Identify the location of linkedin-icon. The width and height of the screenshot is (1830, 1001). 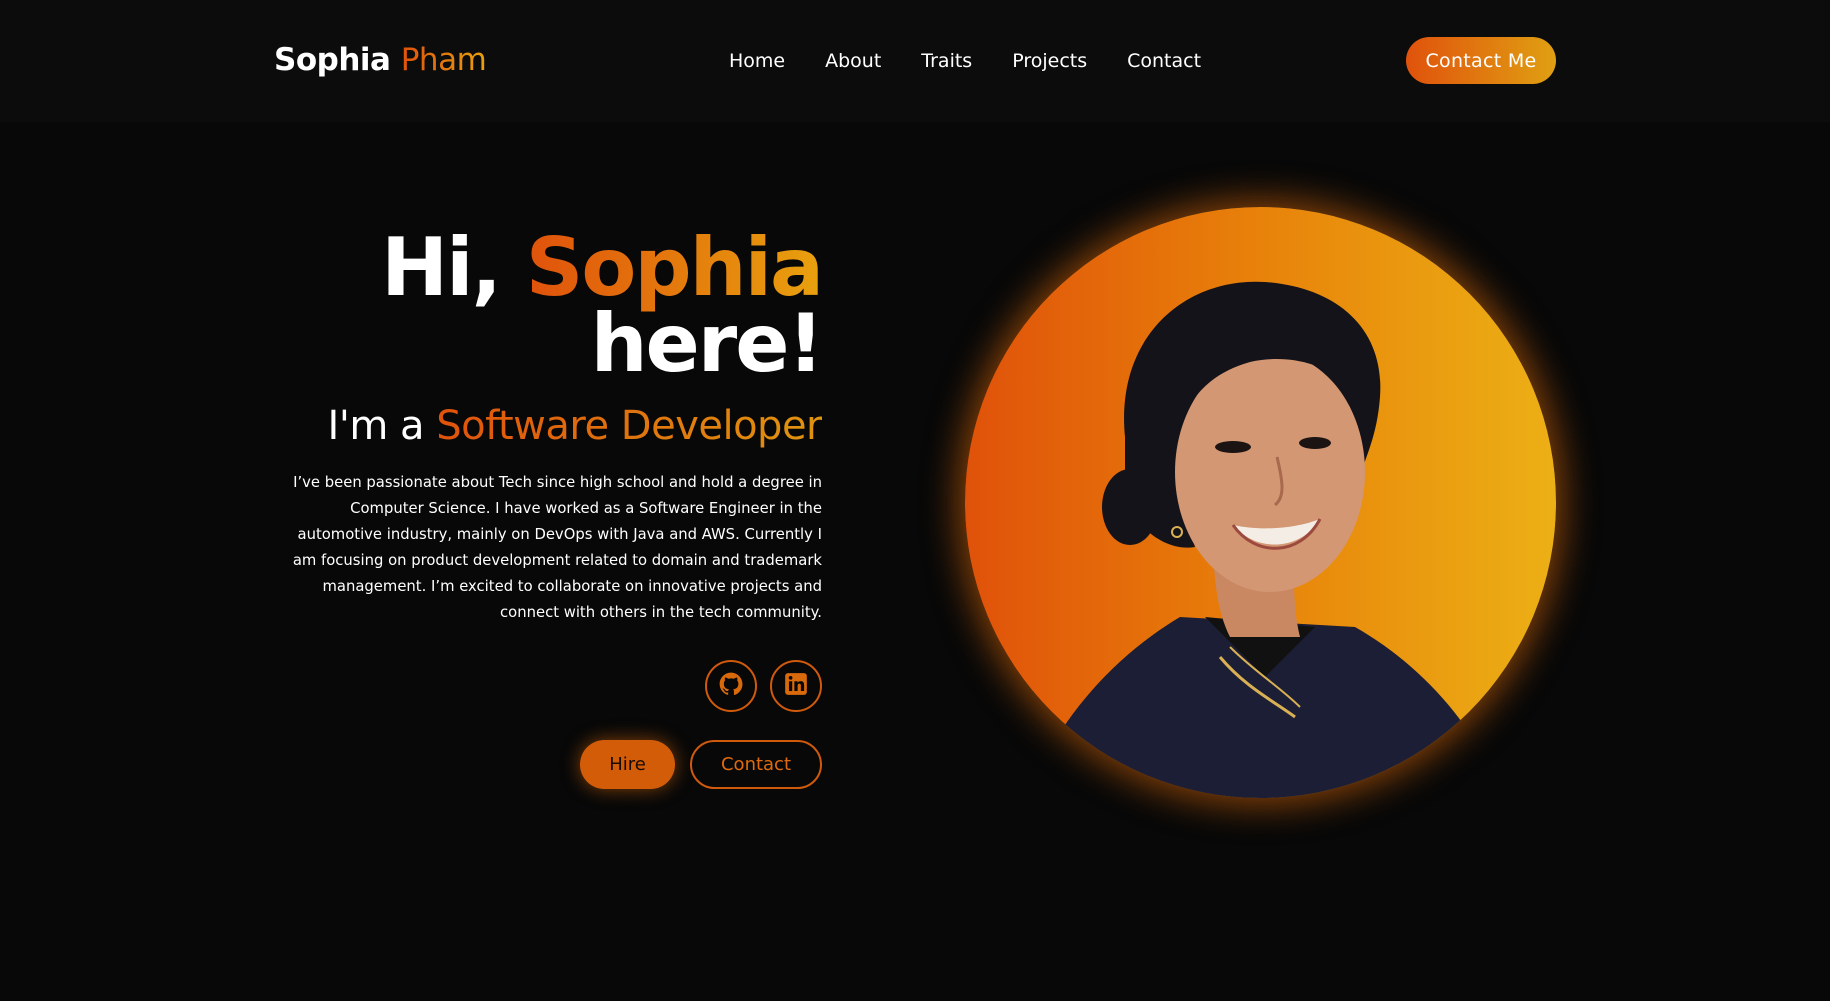
(796, 686).